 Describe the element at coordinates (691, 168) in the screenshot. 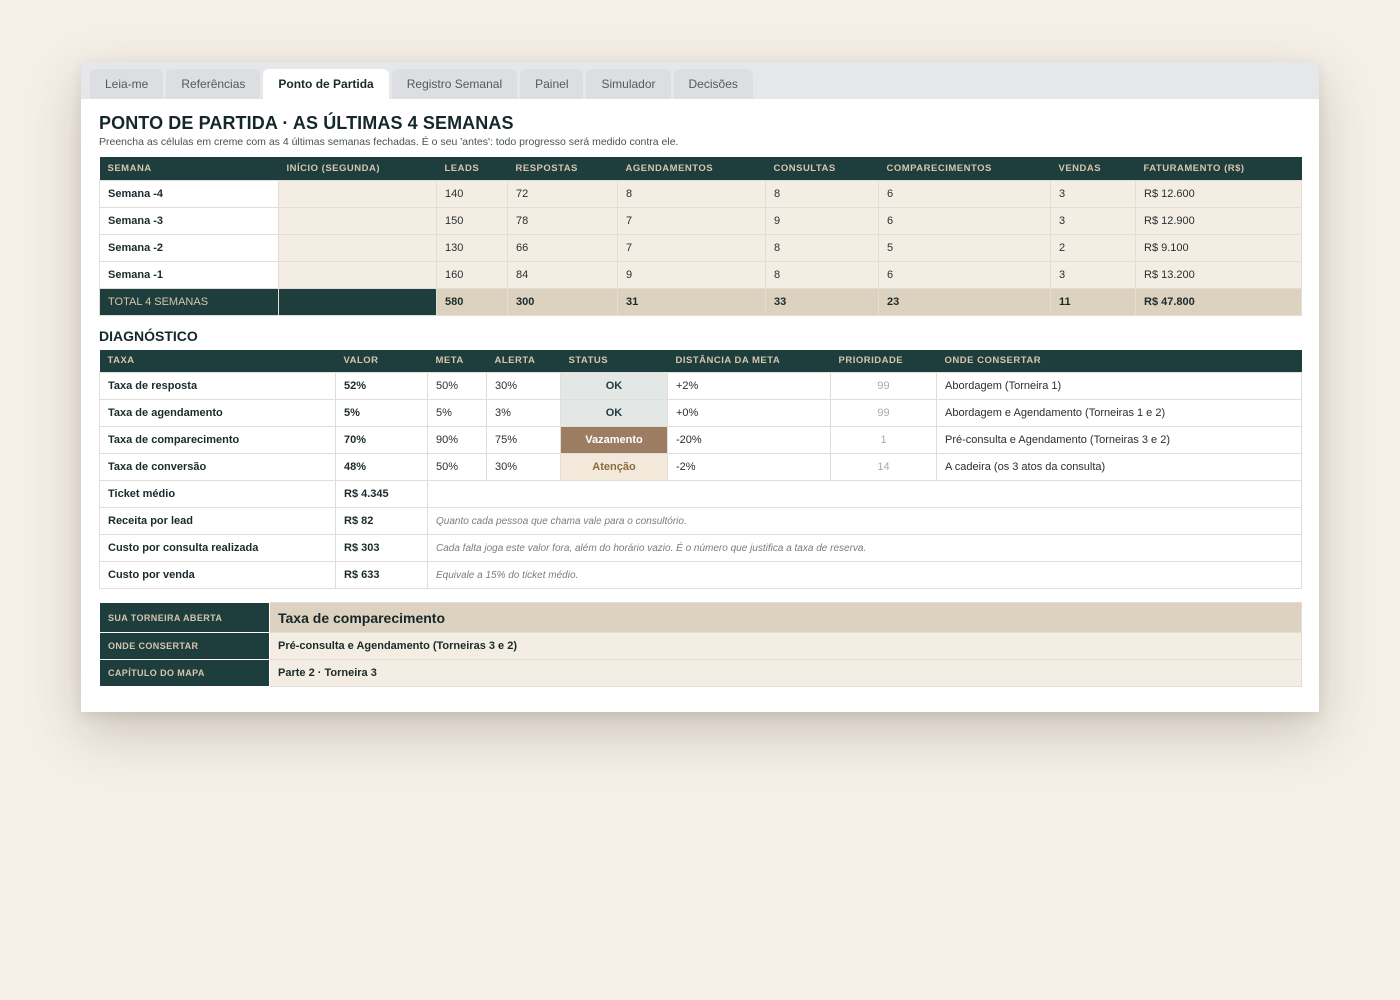

I see `col-agendamentos: AGENDAMENTOS` at that location.